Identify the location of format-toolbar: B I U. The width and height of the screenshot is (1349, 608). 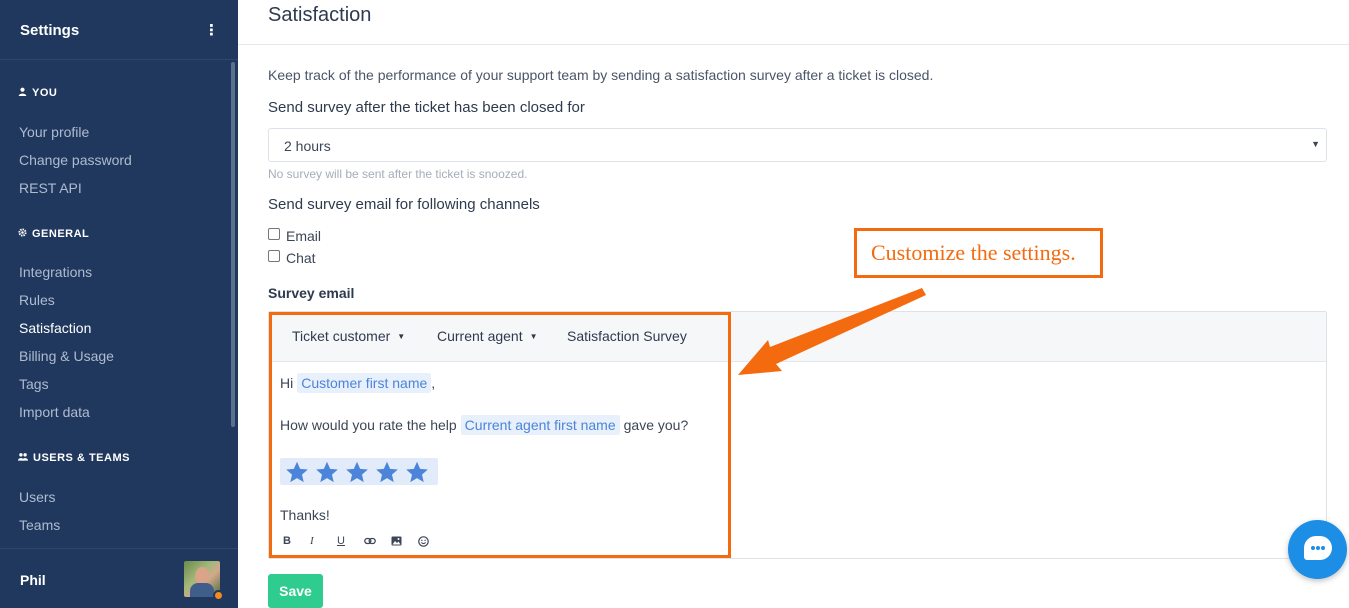
(364, 541).